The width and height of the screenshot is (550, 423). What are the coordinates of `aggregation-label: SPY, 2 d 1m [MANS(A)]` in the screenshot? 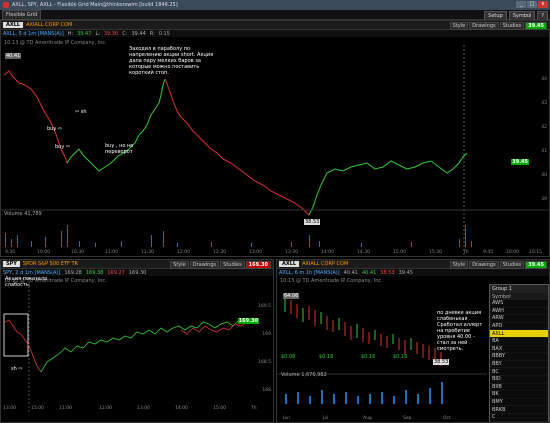 It's located at (31, 273).